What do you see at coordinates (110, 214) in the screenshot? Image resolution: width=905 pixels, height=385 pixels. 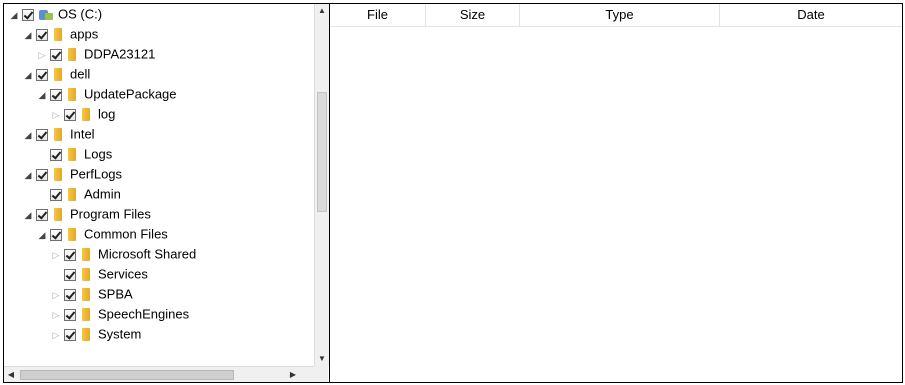 I see `tree-item-label: Program Files` at bounding box center [110, 214].